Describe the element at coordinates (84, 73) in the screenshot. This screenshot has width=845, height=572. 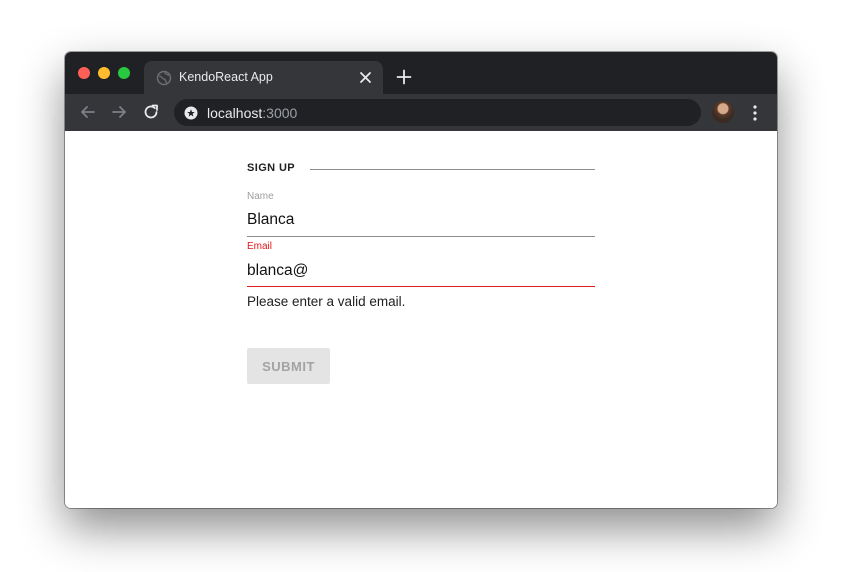
I see `window-close-button` at that location.